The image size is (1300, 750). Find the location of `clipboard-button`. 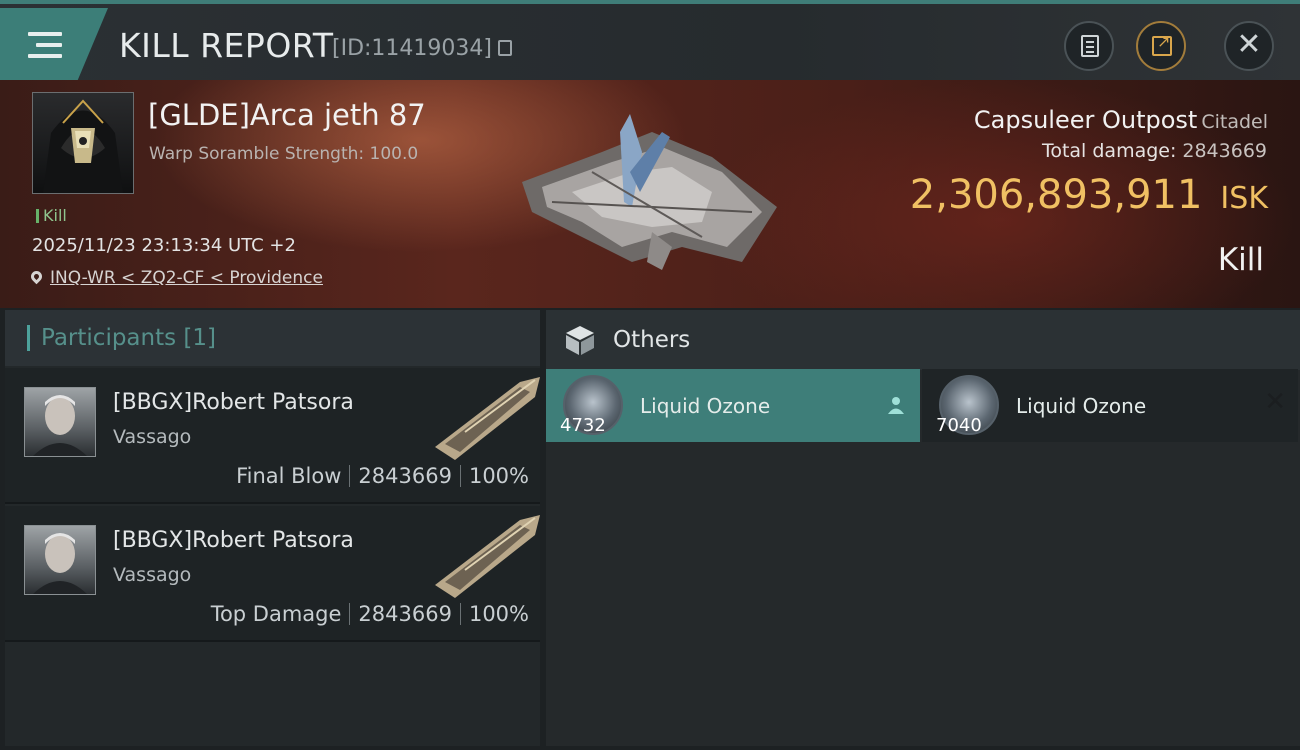

clipboard-button is located at coordinates (1089, 46).